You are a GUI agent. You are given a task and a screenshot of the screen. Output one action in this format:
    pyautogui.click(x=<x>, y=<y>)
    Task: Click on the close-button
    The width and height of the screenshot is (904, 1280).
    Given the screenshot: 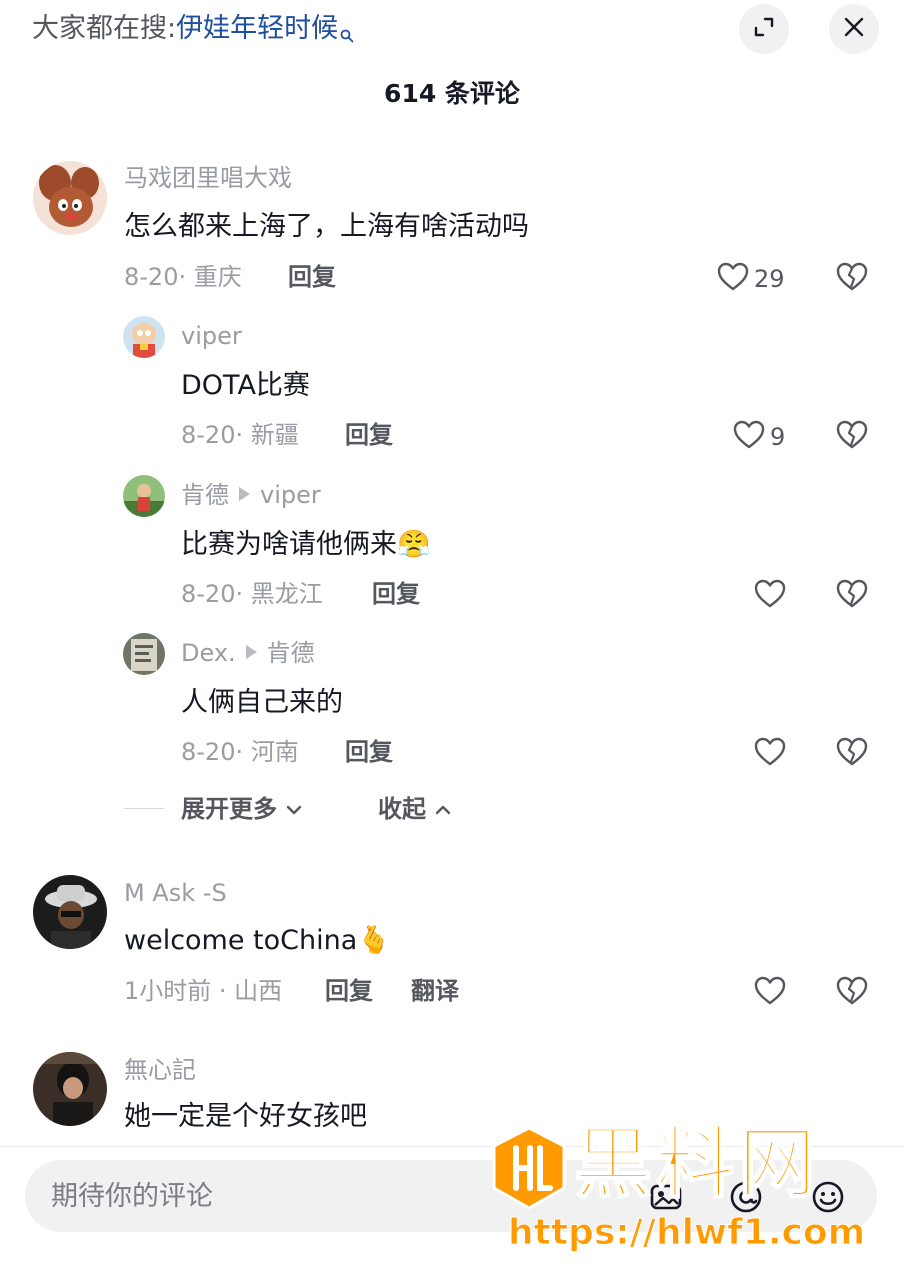 What is the action you would take?
    pyautogui.click(x=854, y=29)
    